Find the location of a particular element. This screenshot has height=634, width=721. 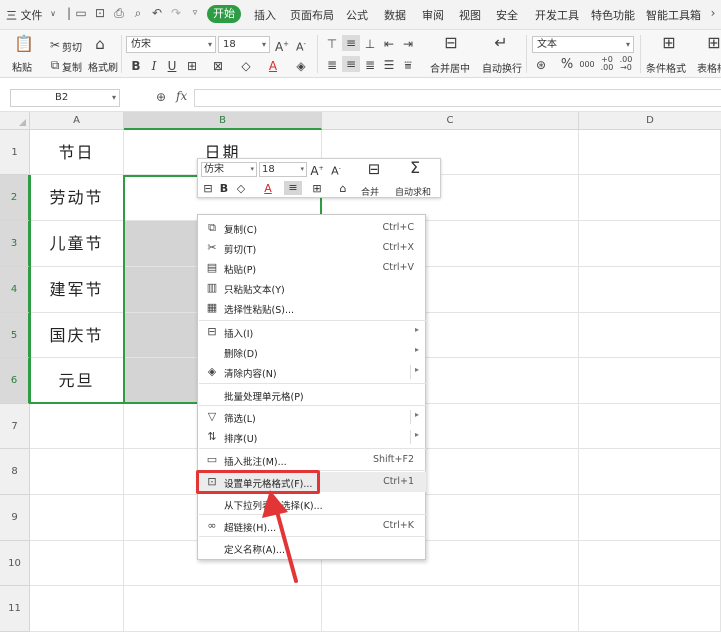

menu-item-batch-process: 批量处理单元格(P) is located at coordinates (312, 395).